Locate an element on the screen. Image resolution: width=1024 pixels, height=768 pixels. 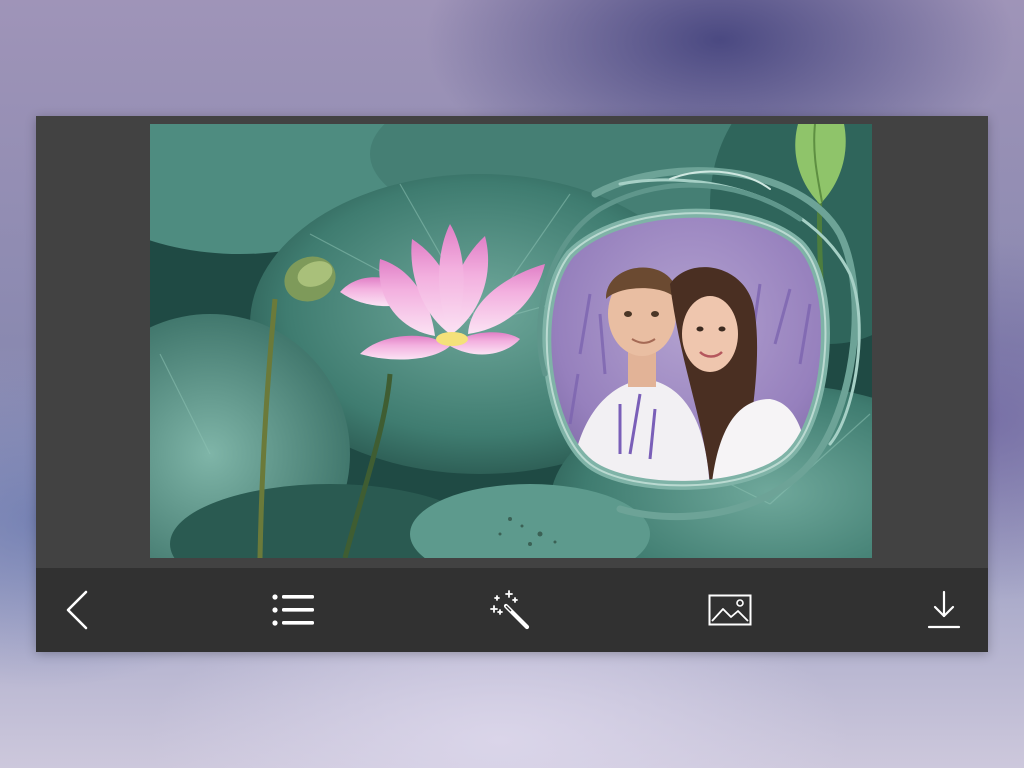
list-icon is located at coordinates (293, 610).